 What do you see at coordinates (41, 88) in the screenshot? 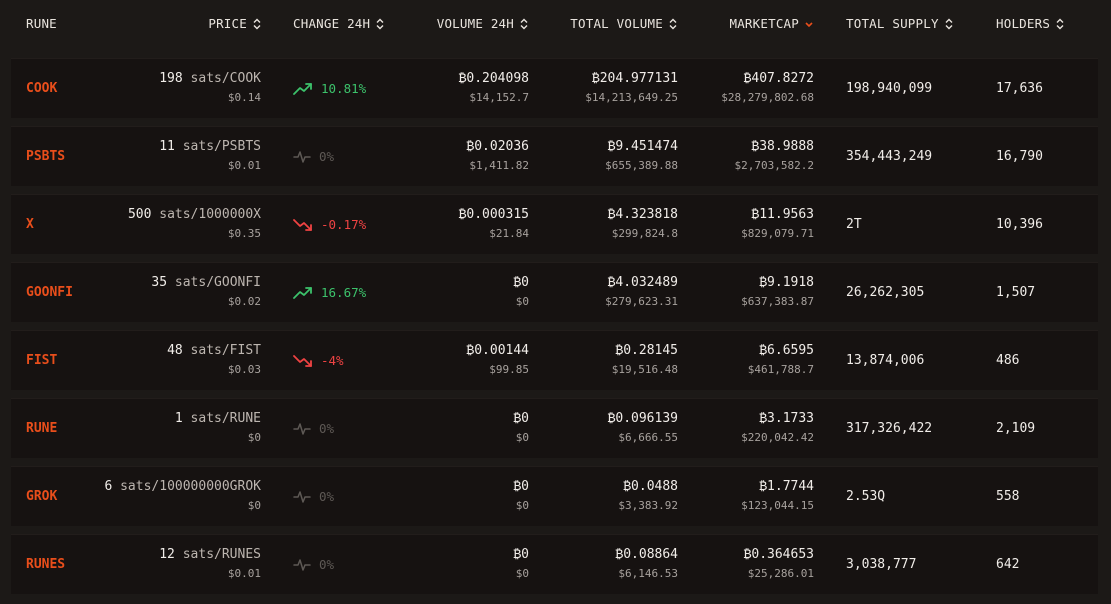
I see `rune-name-link: COOK` at bounding box center [41, 88].